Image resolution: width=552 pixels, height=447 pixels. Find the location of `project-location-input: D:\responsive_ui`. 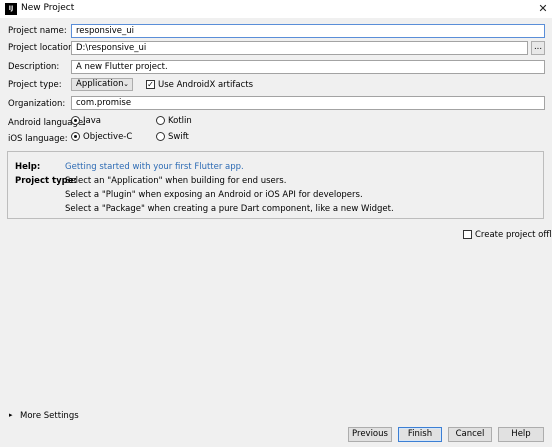

project-location-input: D:\responsive_ui is located at coordinates (299, 48).